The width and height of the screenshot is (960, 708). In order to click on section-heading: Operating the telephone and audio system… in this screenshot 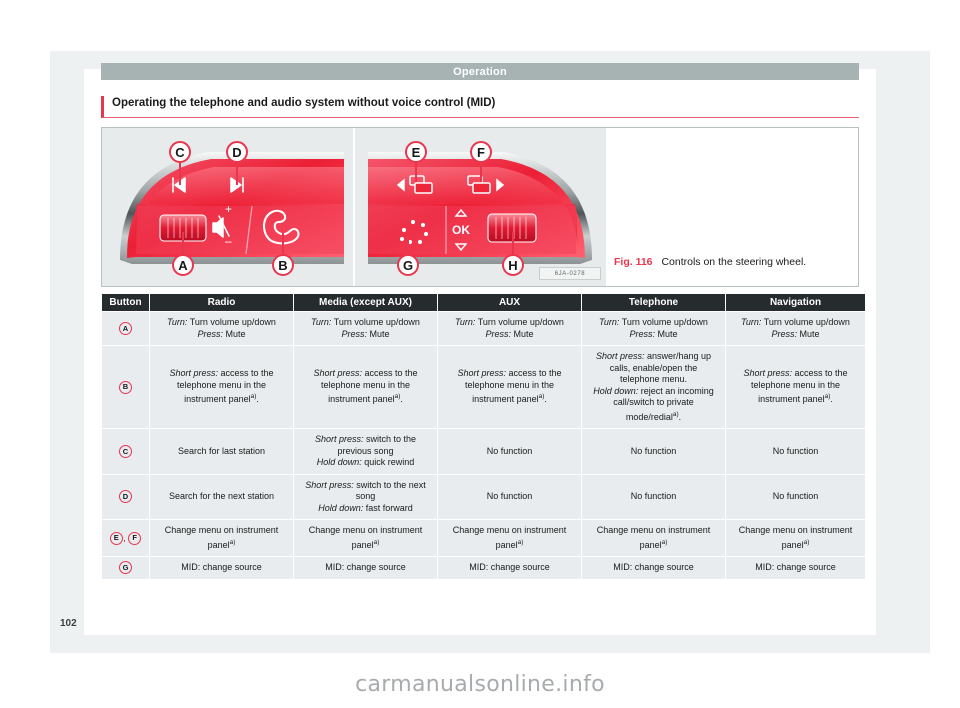, I will do `click(480, 107)`.